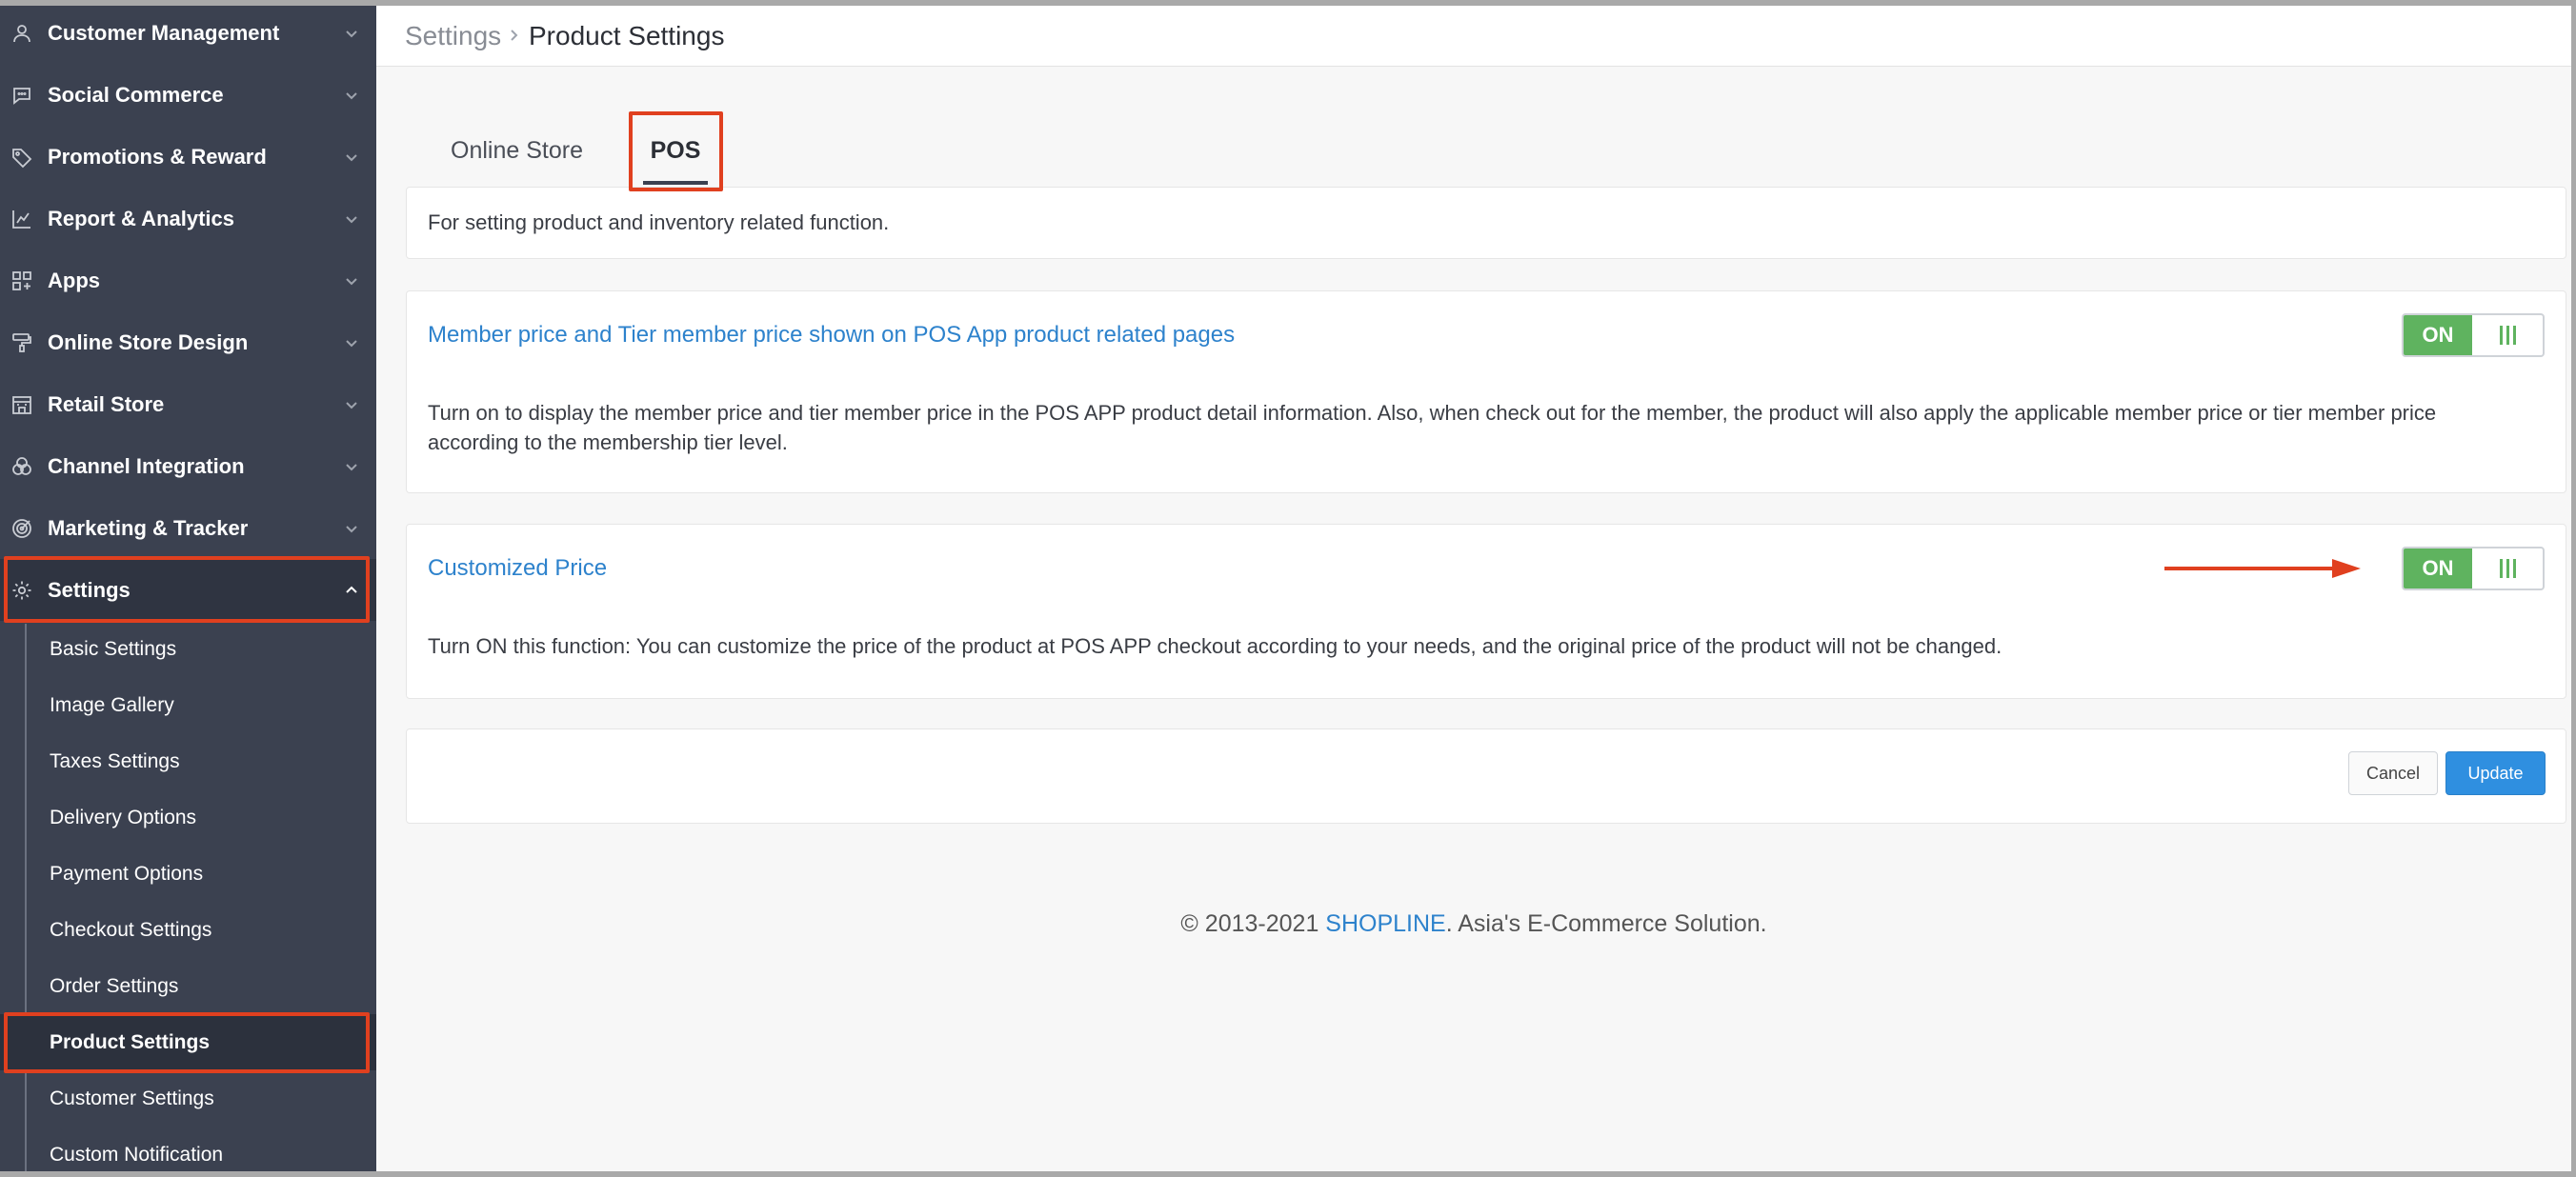 This screenshot has height=1177, width=2576. I want to click on tab-online-store: Online Store, so click(516, 150).